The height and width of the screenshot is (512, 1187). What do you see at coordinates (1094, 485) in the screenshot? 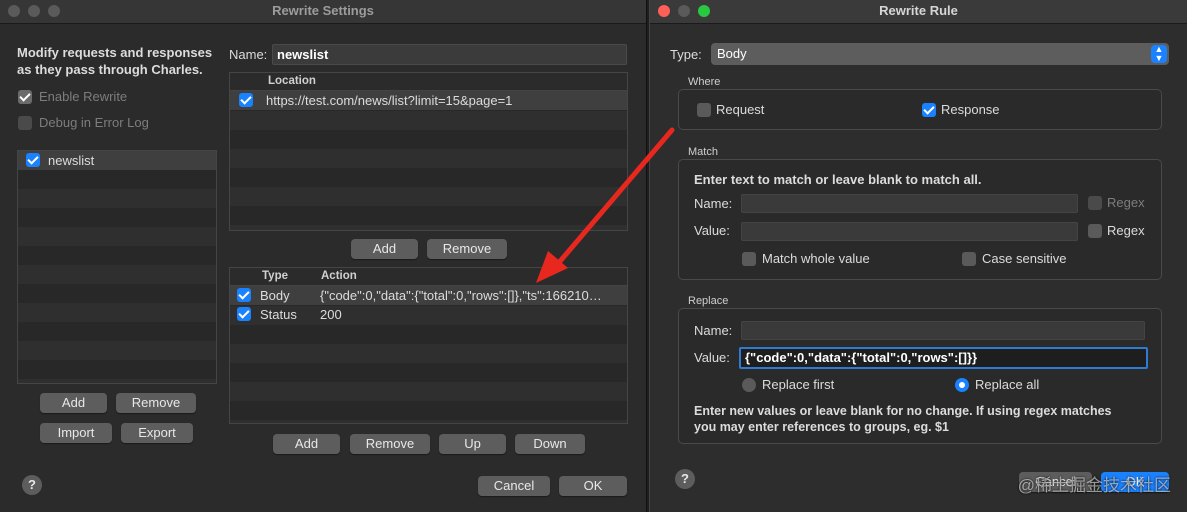
I see `watermark: @稀土掘金技术社区` at bounding box center [1094, 485].